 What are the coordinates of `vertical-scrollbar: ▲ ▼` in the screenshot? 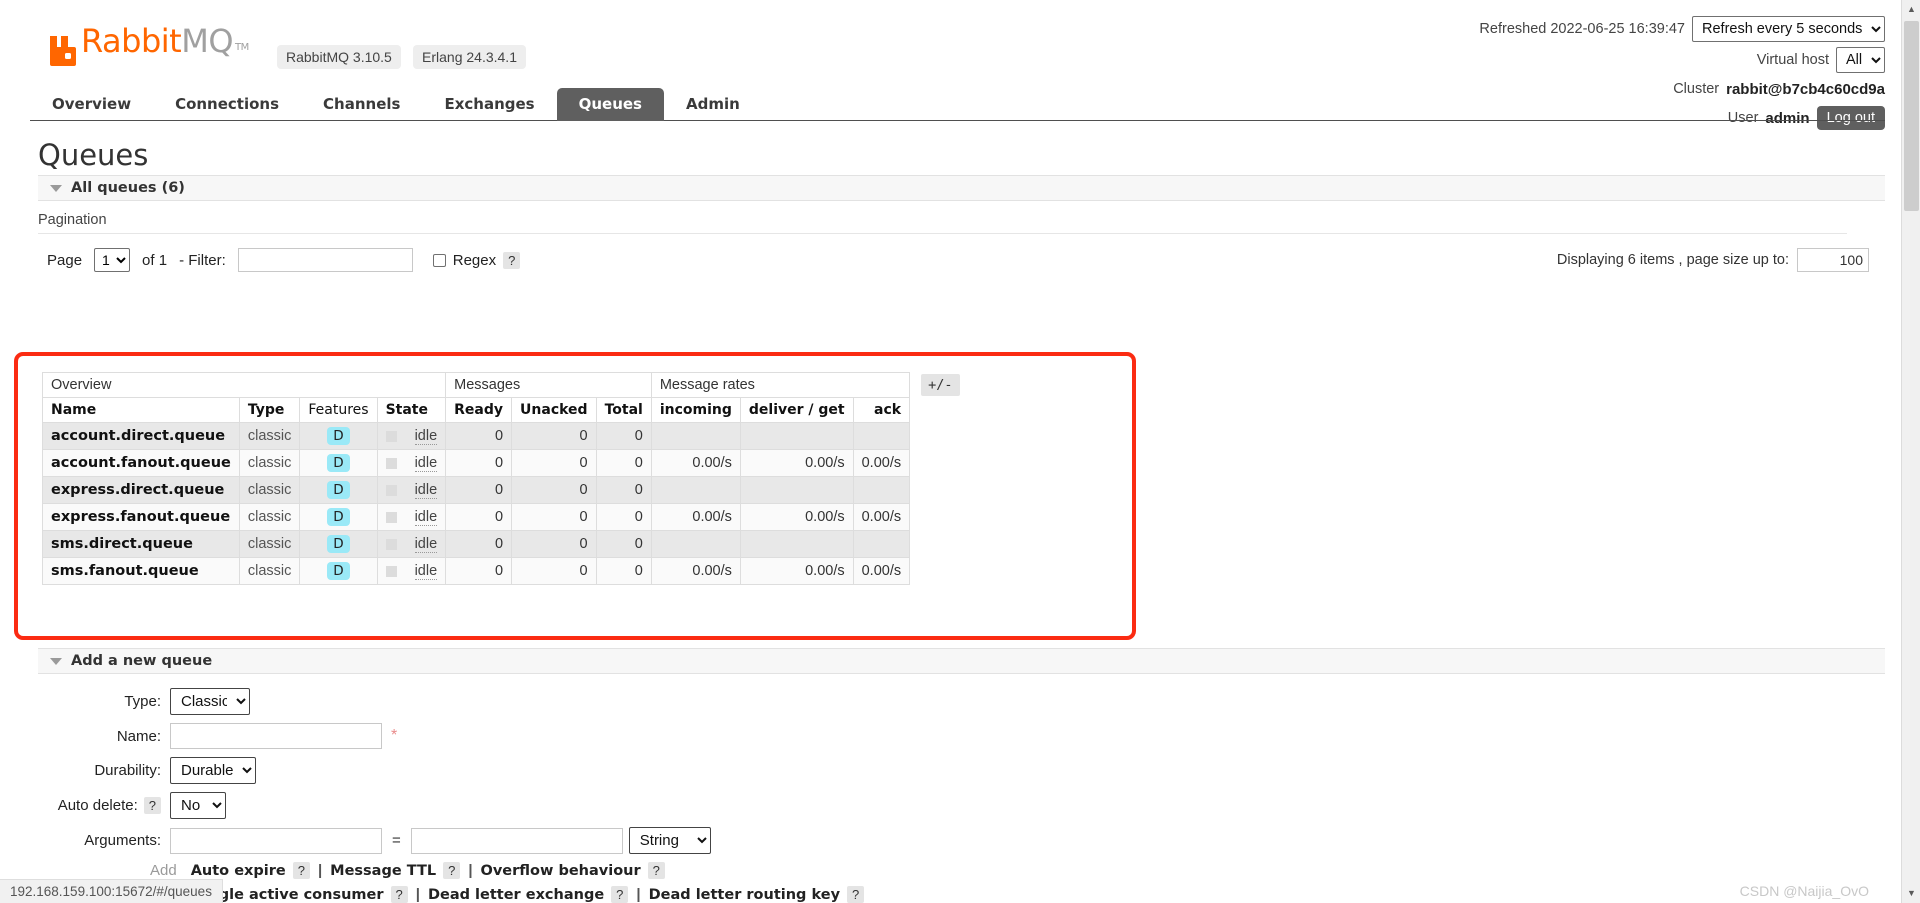 It's located at (1910, 451).